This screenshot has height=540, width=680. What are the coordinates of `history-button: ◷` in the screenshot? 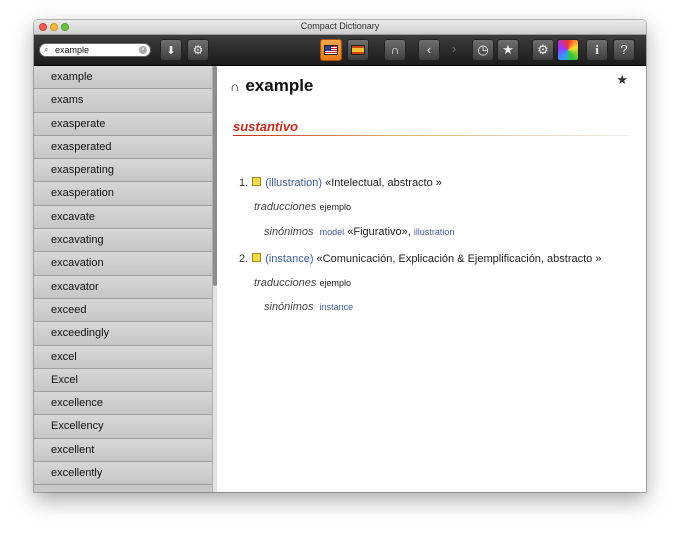 It's located at (483, 50).